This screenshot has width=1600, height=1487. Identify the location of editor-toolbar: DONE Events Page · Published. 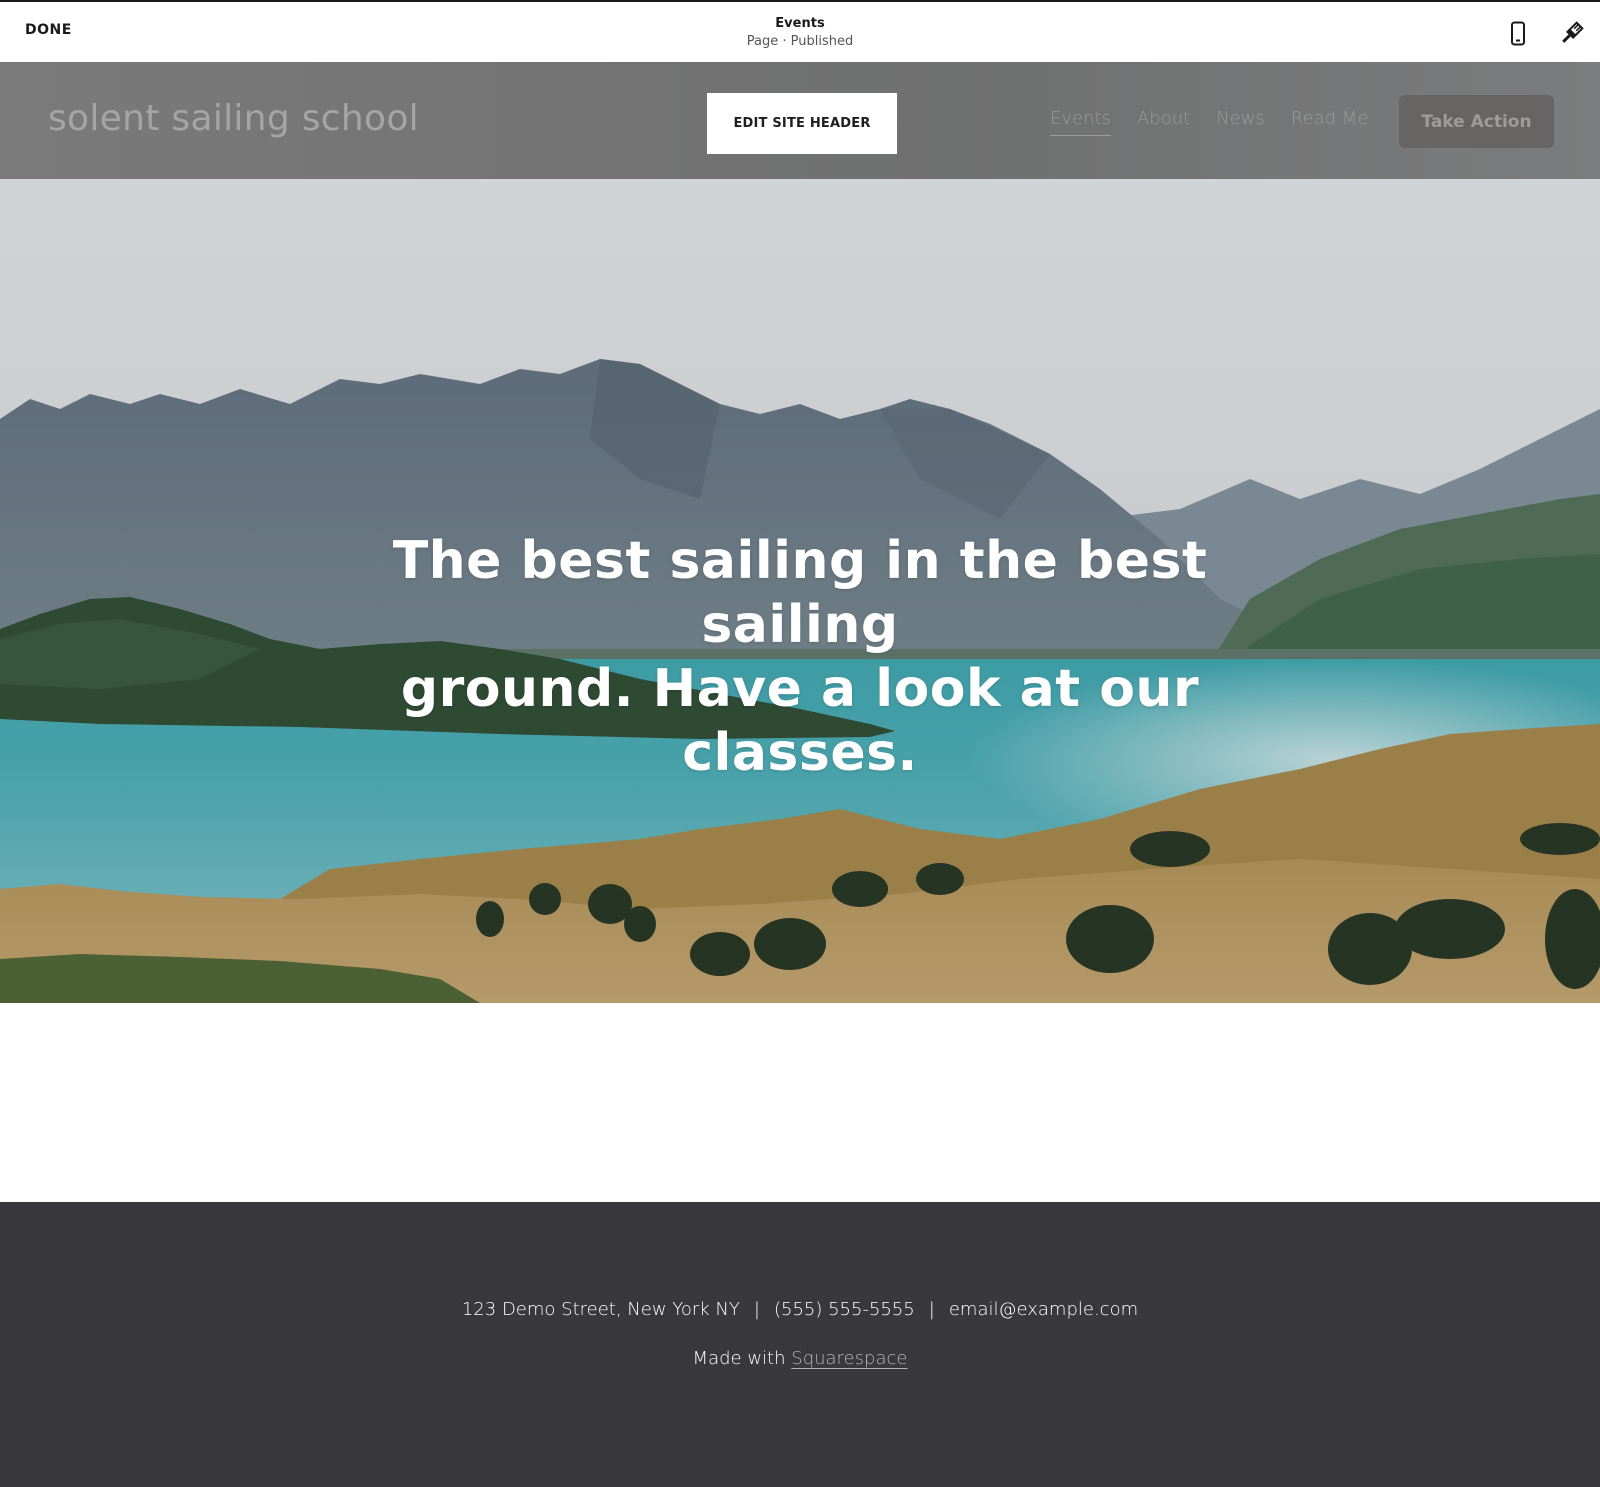
(800, 31).